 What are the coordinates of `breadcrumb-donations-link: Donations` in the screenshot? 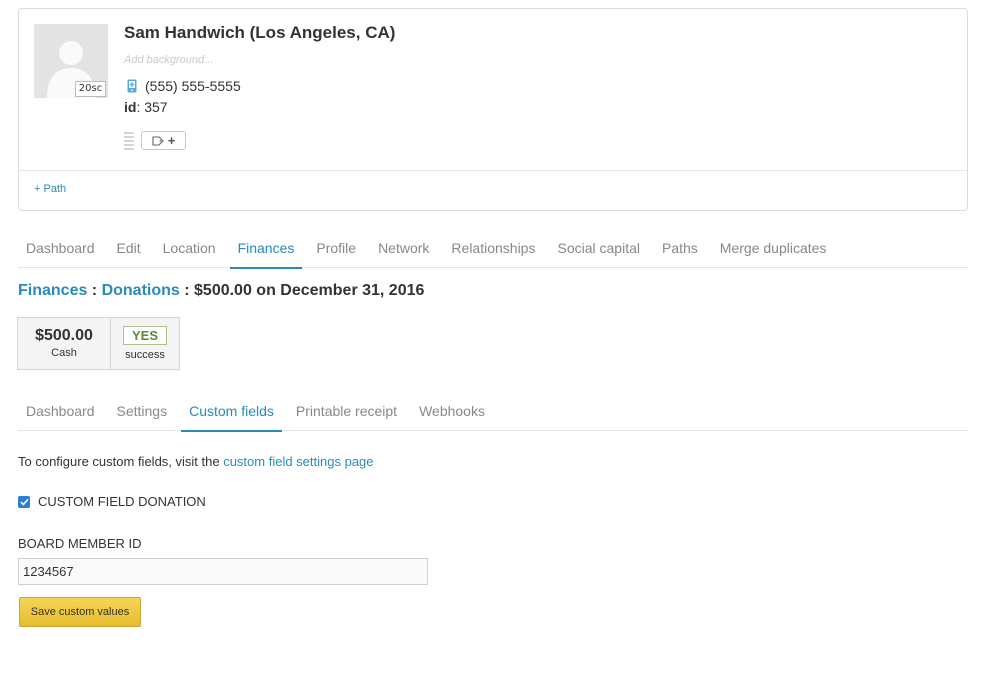 It's located at (141, 290).